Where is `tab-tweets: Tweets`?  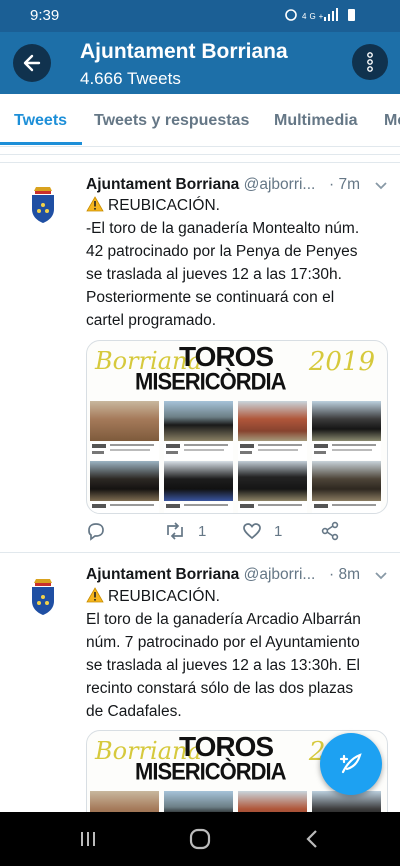 tab-tweets: Tweets is located at coordinates (40, 121).